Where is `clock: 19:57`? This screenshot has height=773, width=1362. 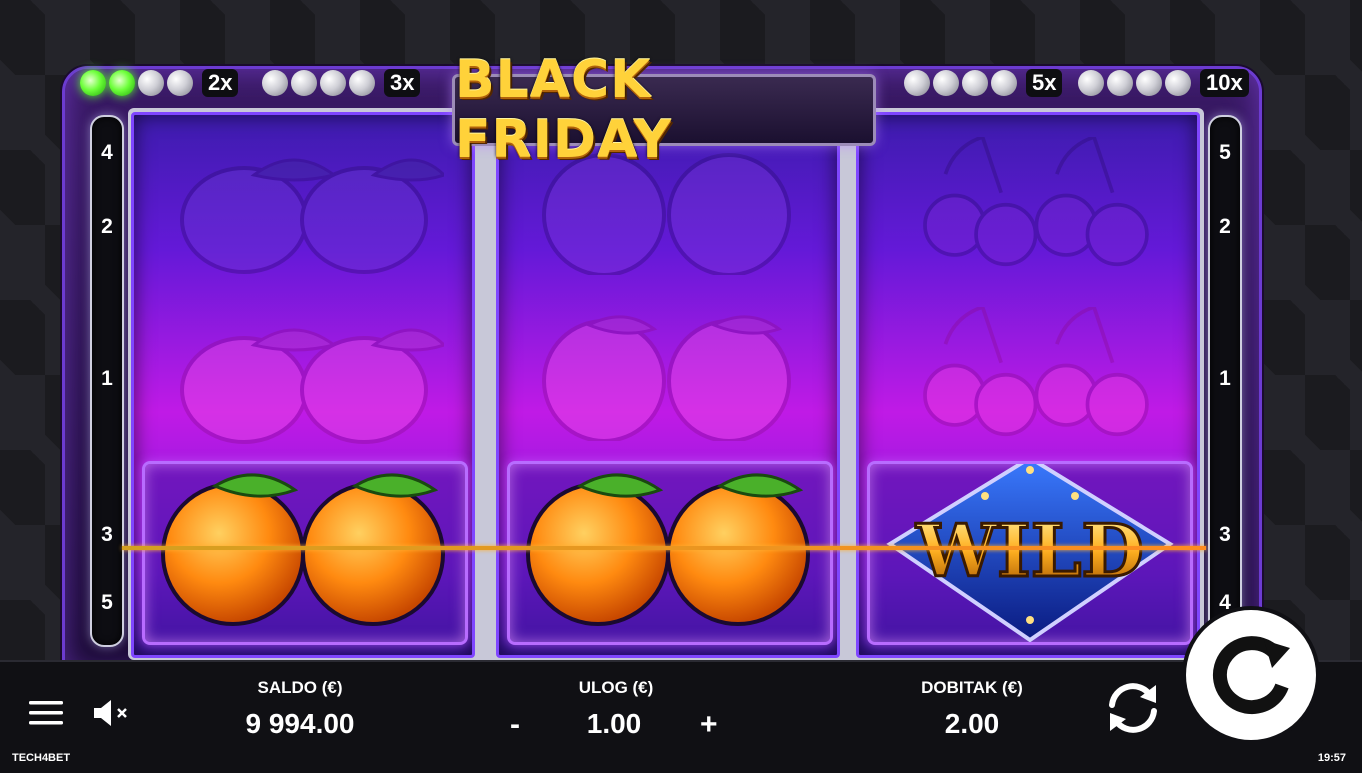 clock: 19:57 is located at coordinates (1331, 758).